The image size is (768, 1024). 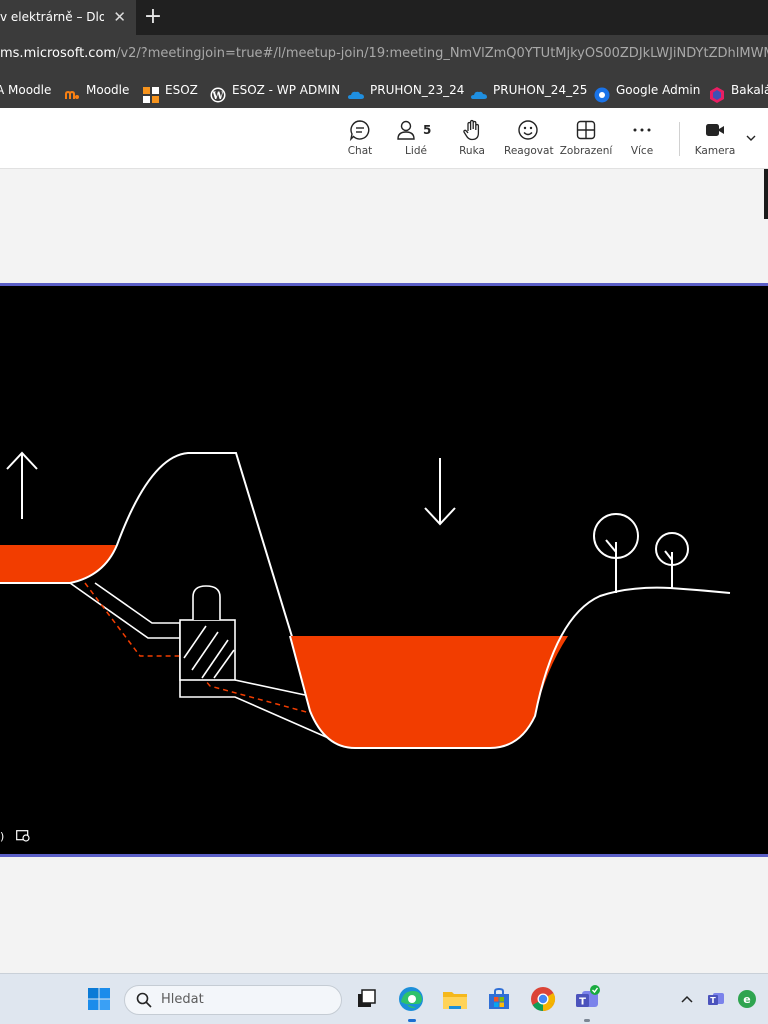 What do you see at coordinates (22, 485) in the screenshot?
I see `arrow-up-icon` at bounding box center [22, 485].